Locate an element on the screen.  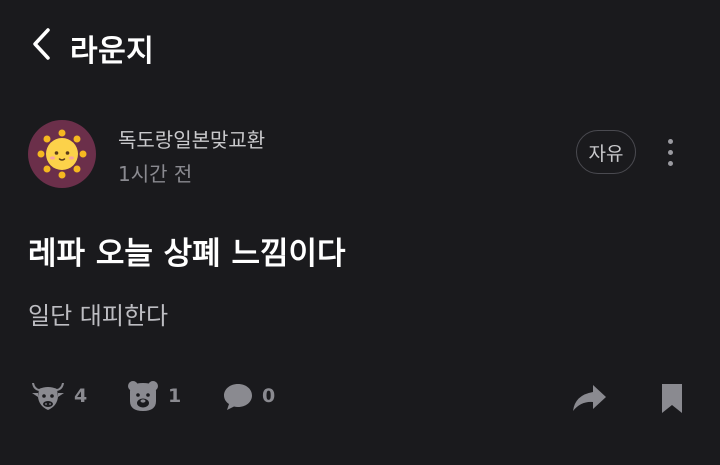
comment-button: 0 is located at coordinates (248, 396).